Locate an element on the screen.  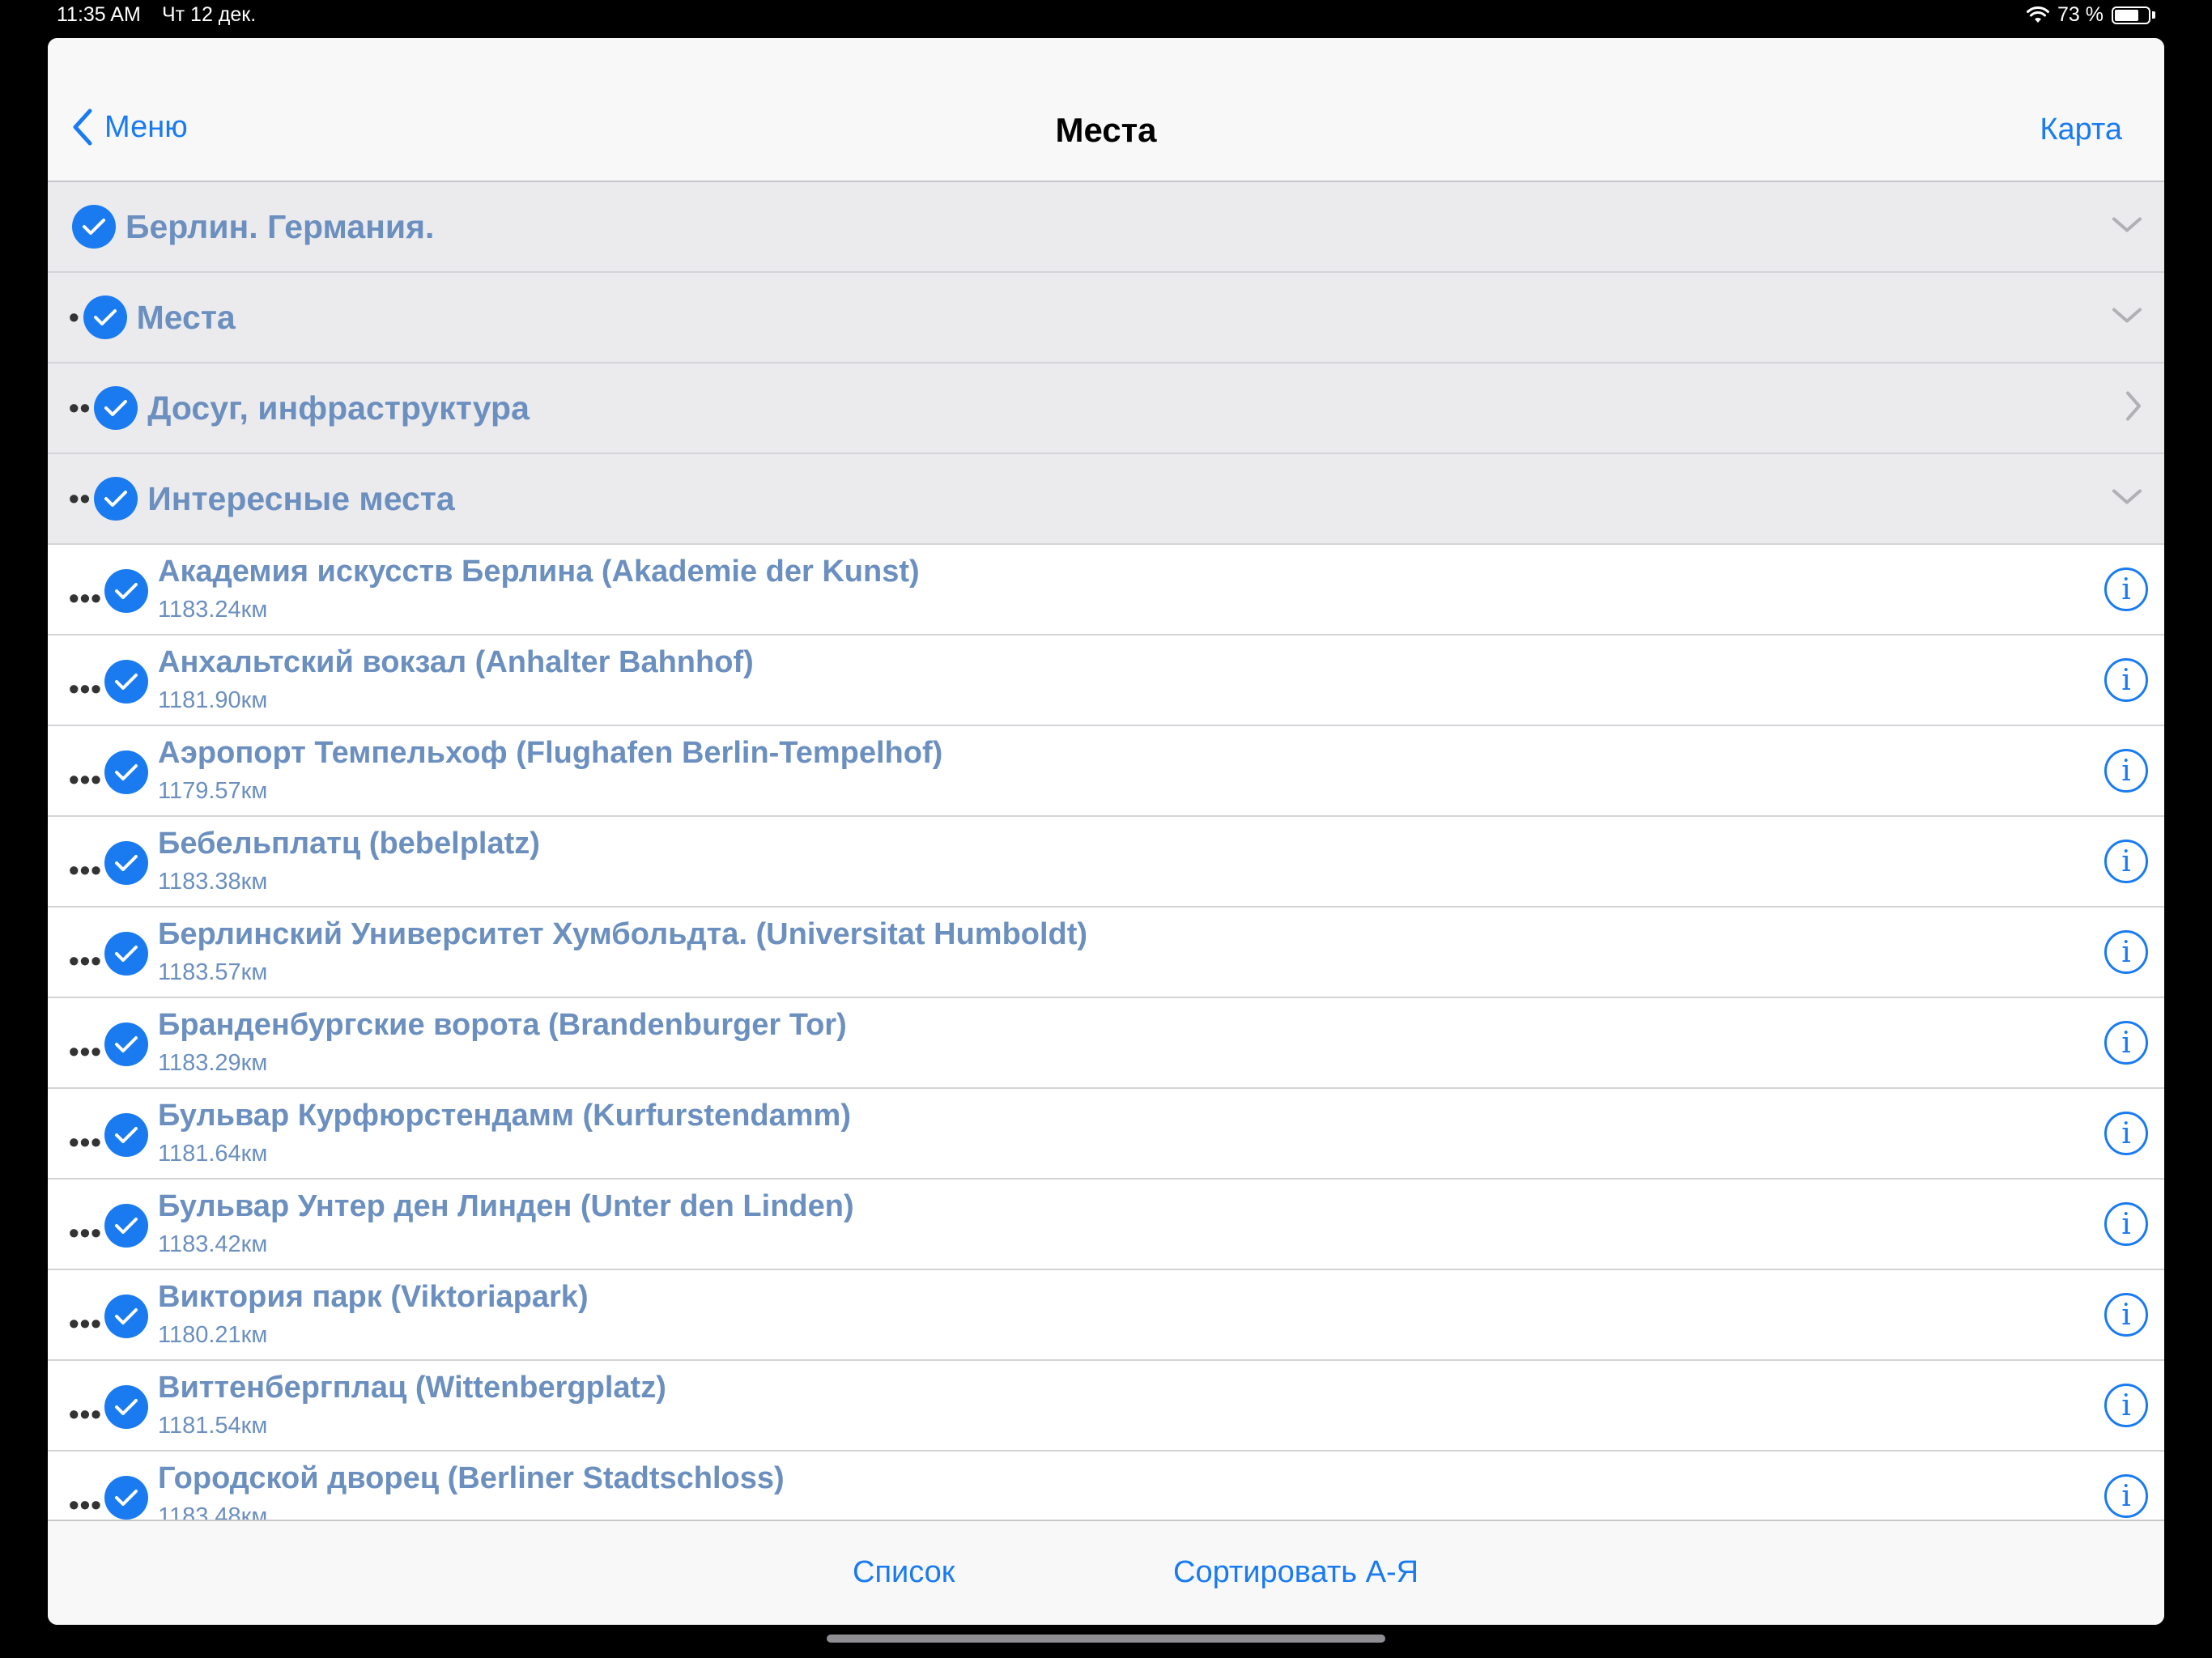
place-title: Бебельплатц (bebelplatz) is located at coordinates (349, 844).